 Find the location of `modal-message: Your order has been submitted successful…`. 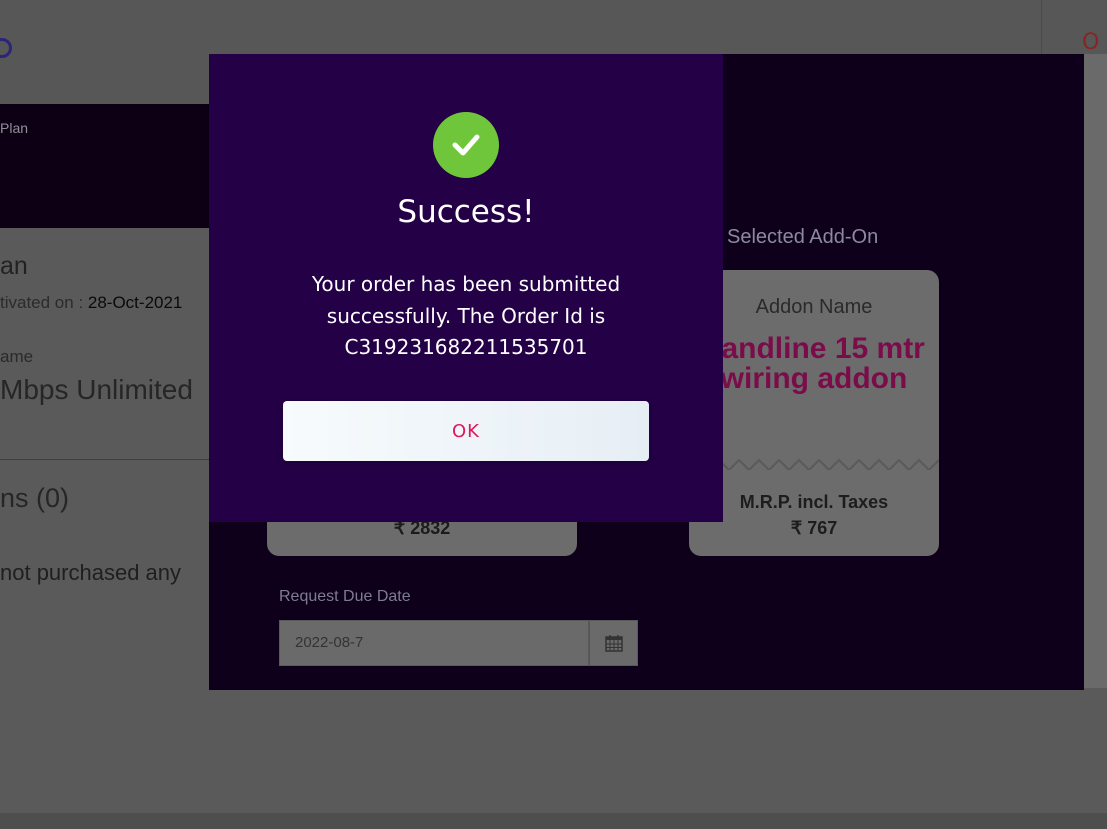

modal-message: Your order has been submitted successful… is located at coordinates (466, 315).